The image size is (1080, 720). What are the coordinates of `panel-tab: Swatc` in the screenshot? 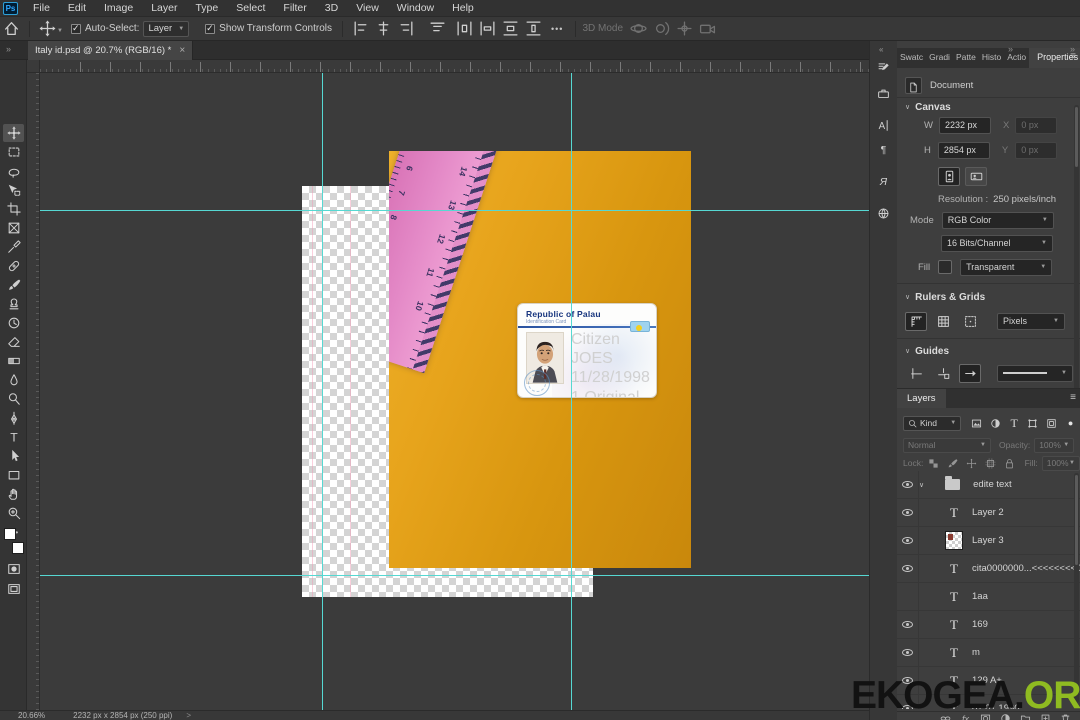 It's located at (911, 58).